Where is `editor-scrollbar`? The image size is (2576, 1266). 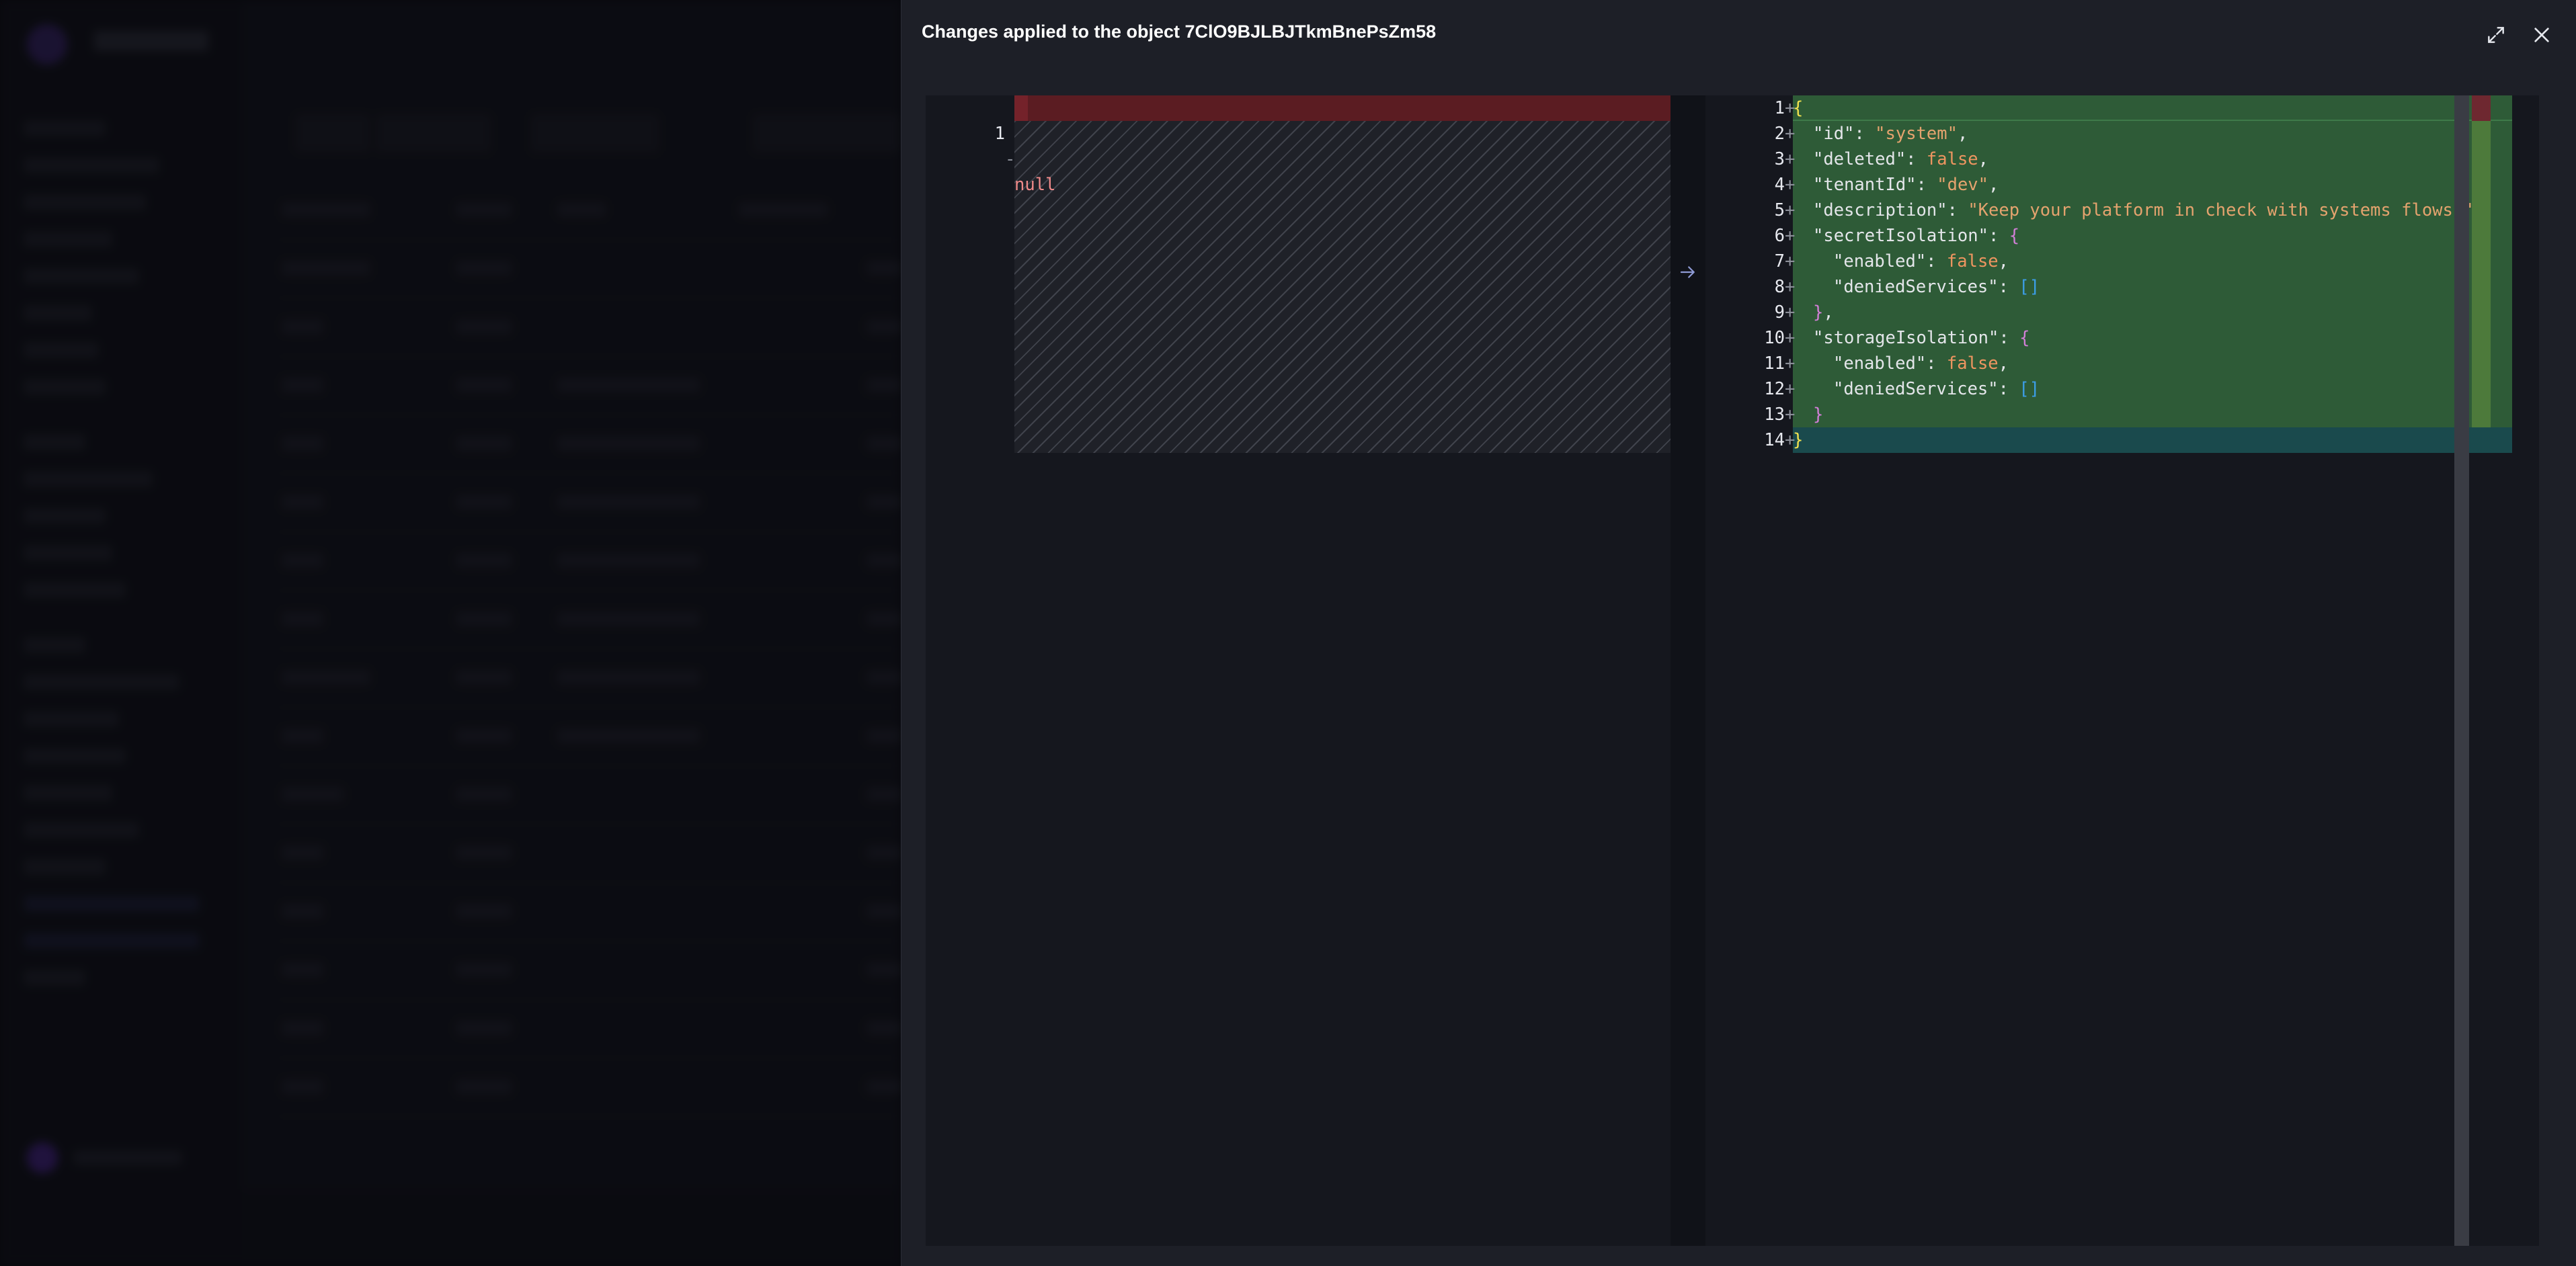 editor-scrollbar is located at coordinates (2461, 670).